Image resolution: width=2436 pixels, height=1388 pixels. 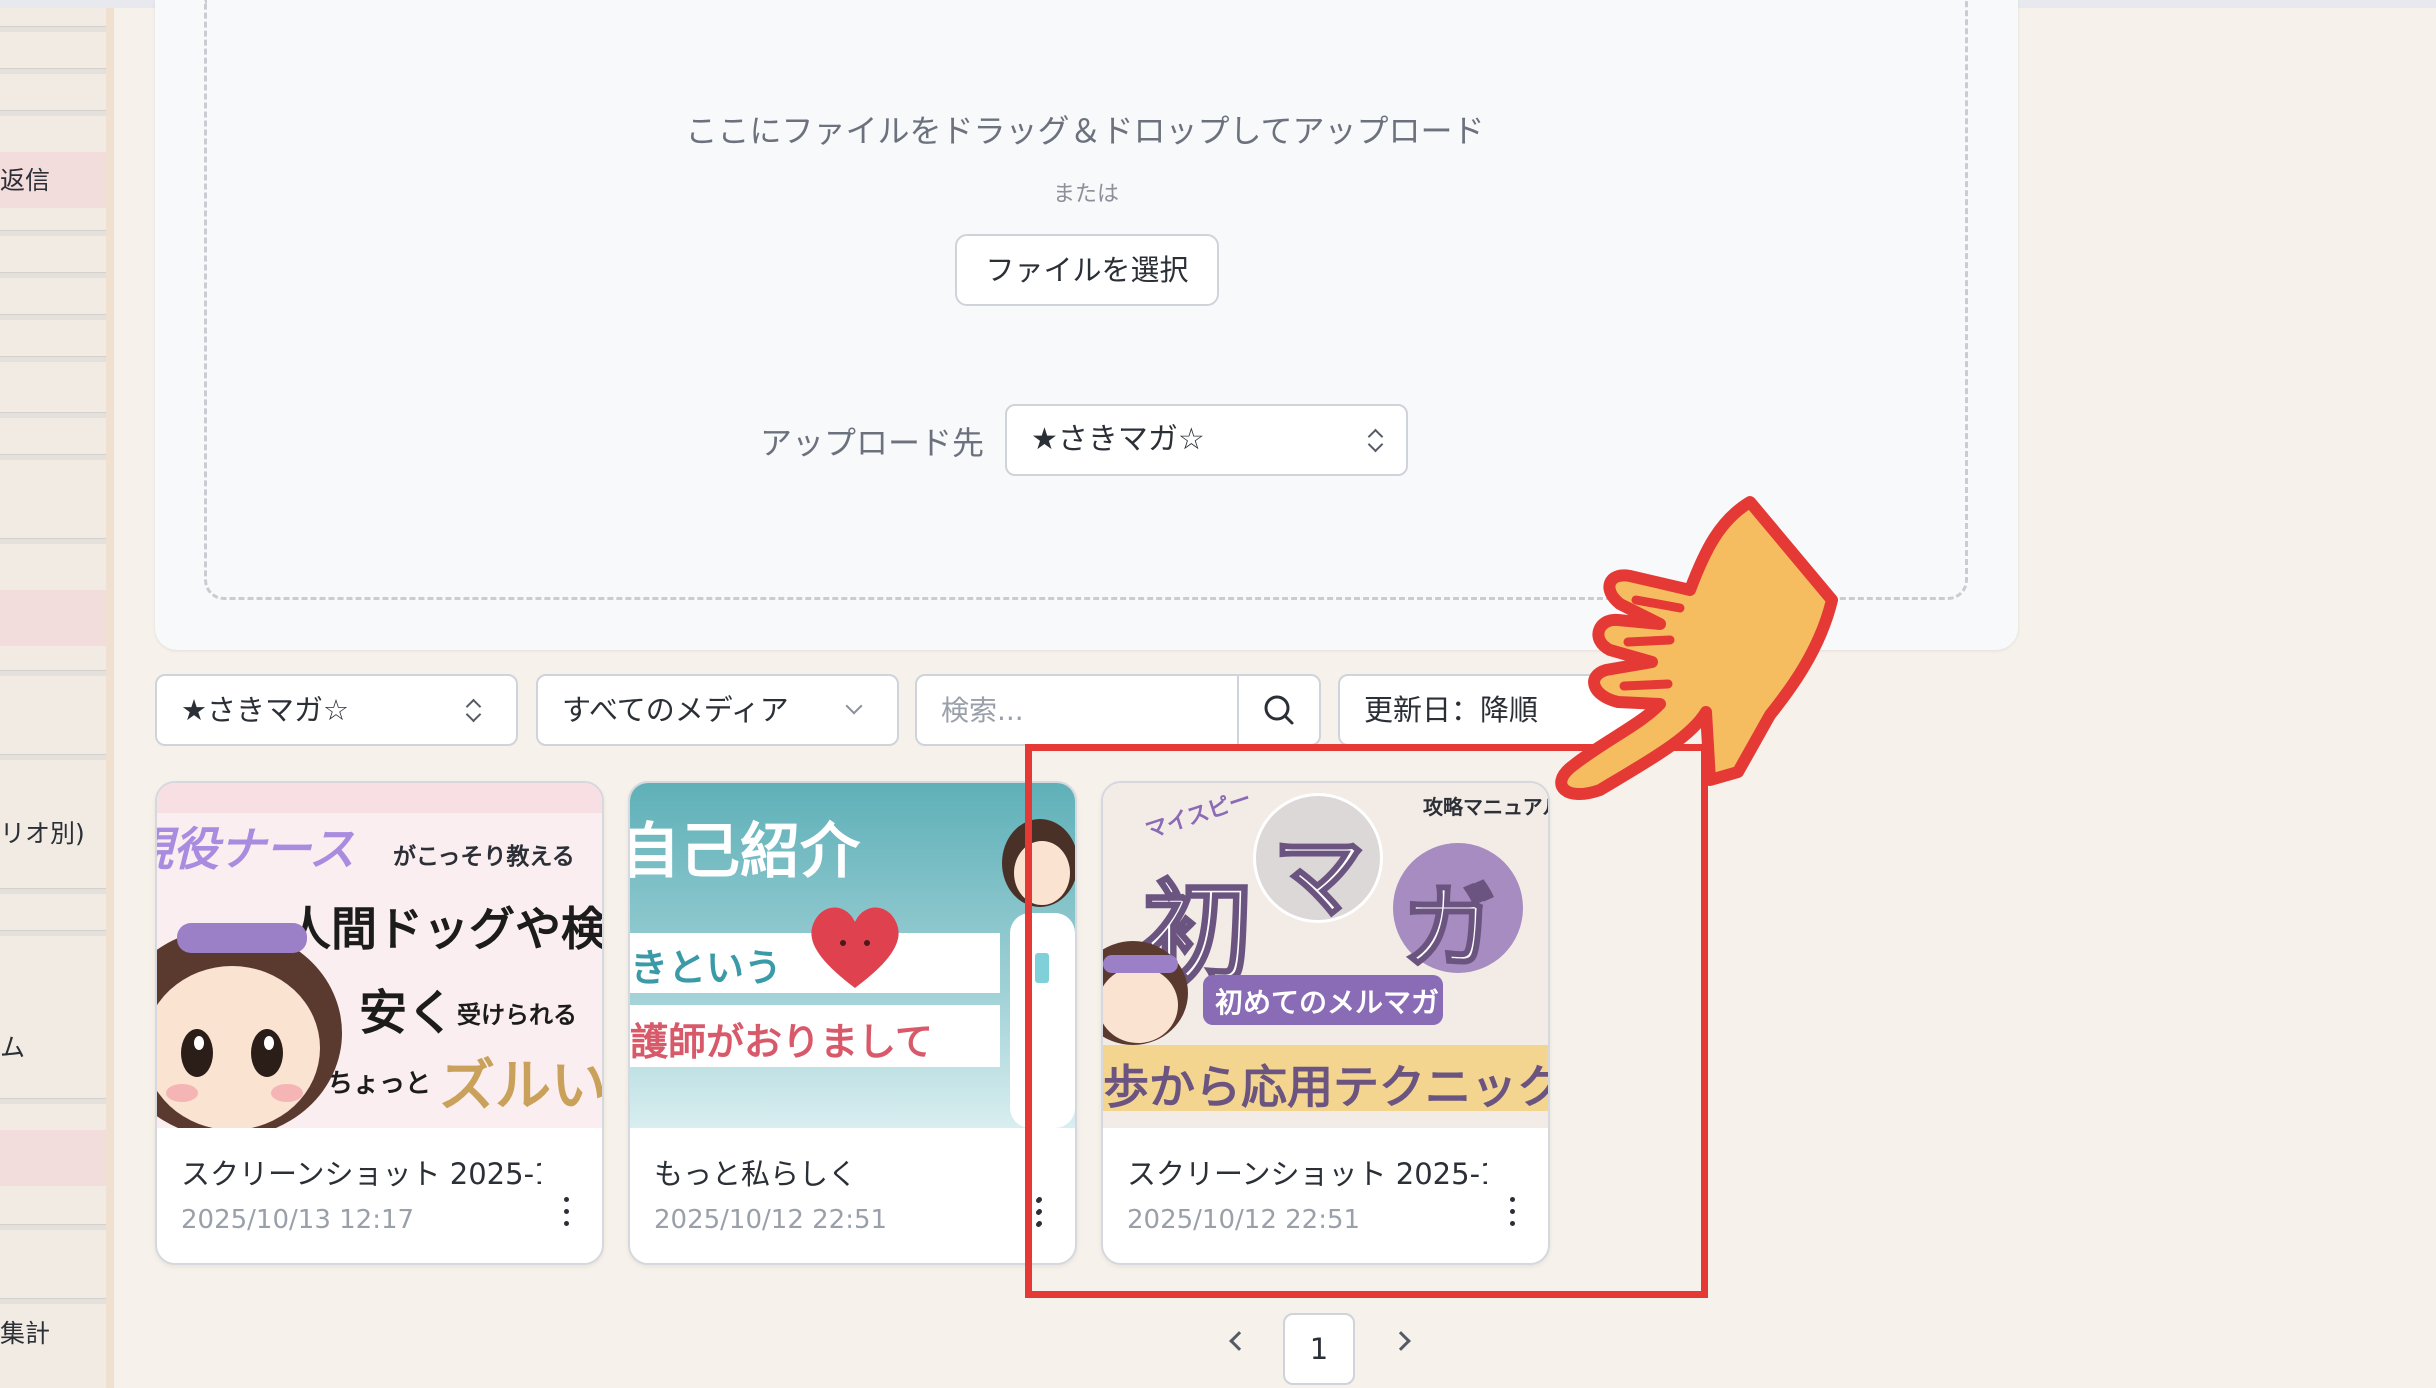 I want to click on search-icon, so click(x=1279, y=710).